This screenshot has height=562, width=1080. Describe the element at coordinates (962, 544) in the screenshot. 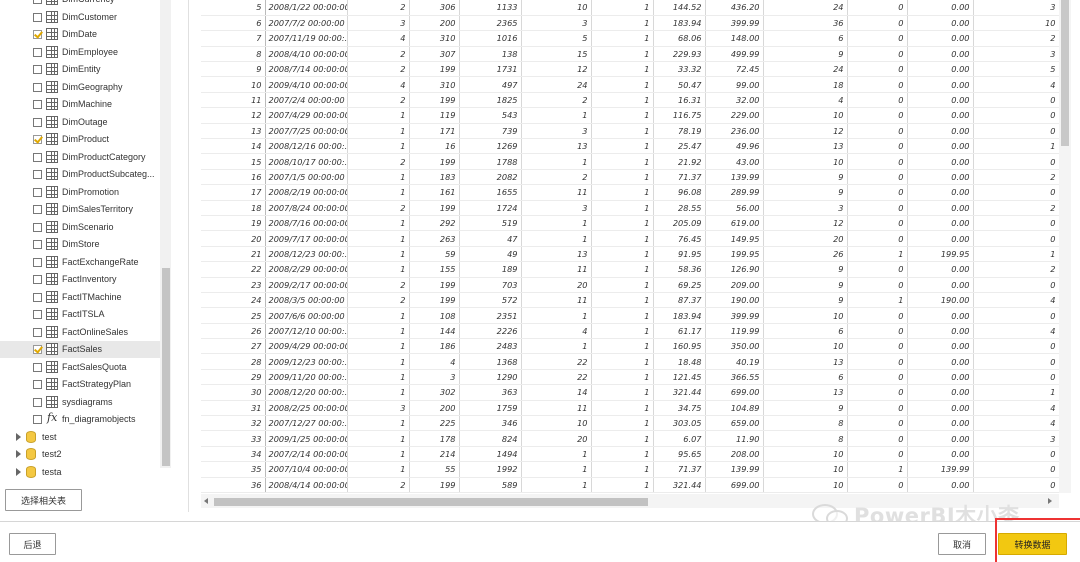

I see `cancel-button: 取消` at that location.